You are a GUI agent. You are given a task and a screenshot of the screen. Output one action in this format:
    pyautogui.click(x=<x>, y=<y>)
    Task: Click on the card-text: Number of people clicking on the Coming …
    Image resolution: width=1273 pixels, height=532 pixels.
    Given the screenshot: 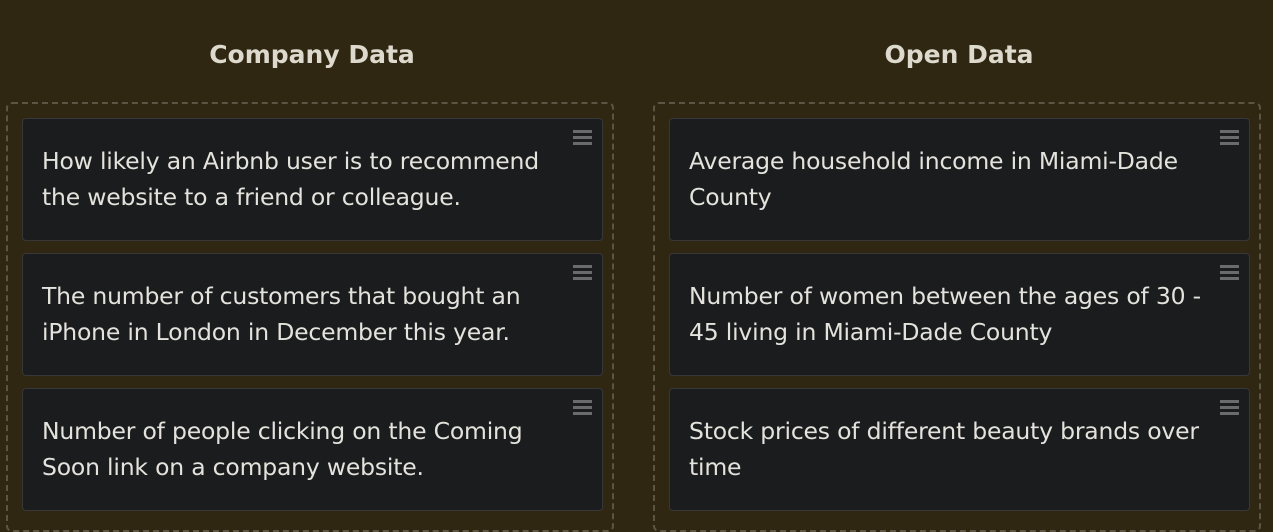 What is the action you would take?
    pyautogui.click(x=282, y=449)
    